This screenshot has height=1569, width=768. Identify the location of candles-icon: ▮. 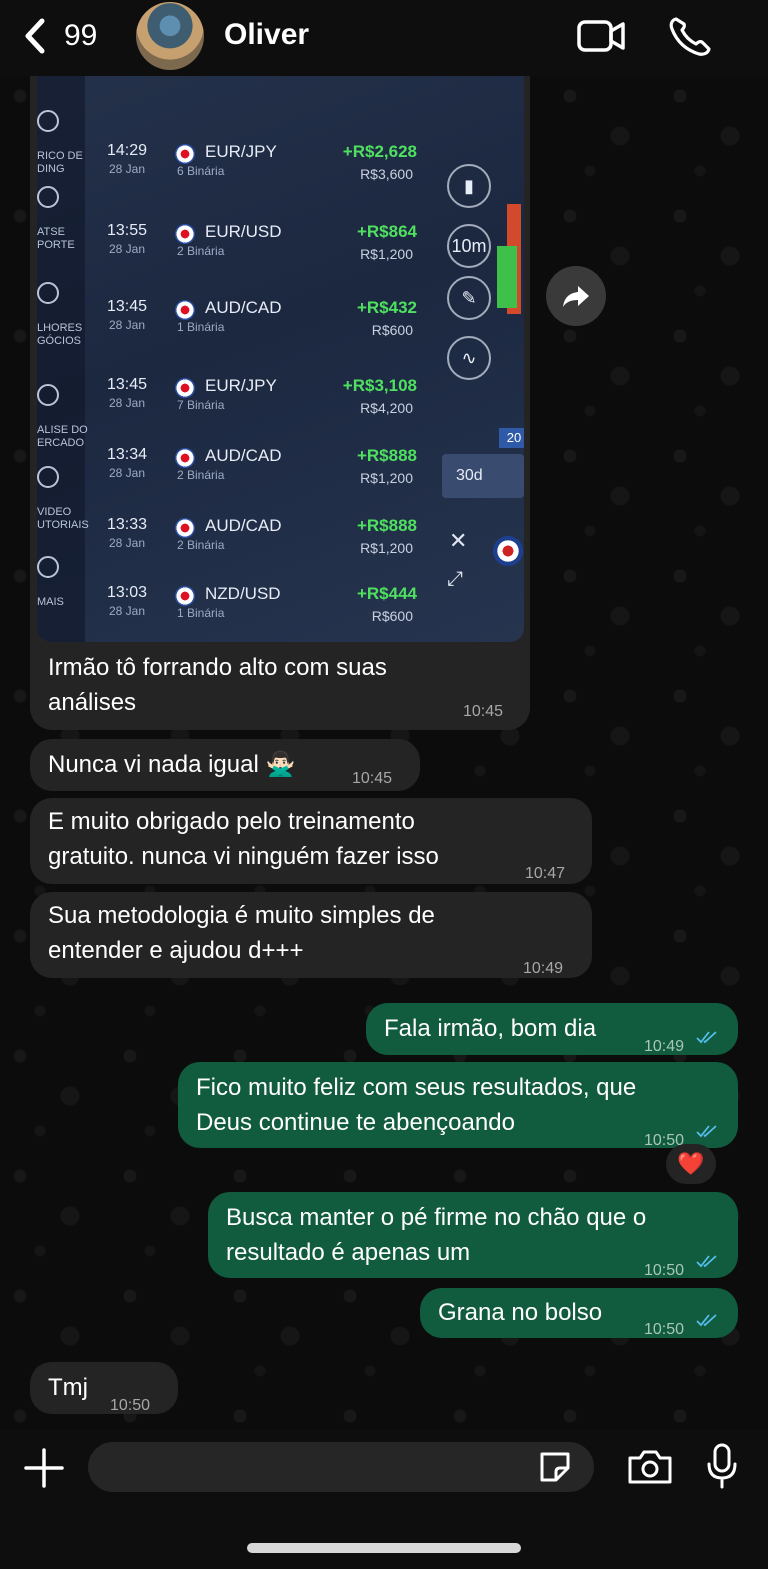
(469, 186).